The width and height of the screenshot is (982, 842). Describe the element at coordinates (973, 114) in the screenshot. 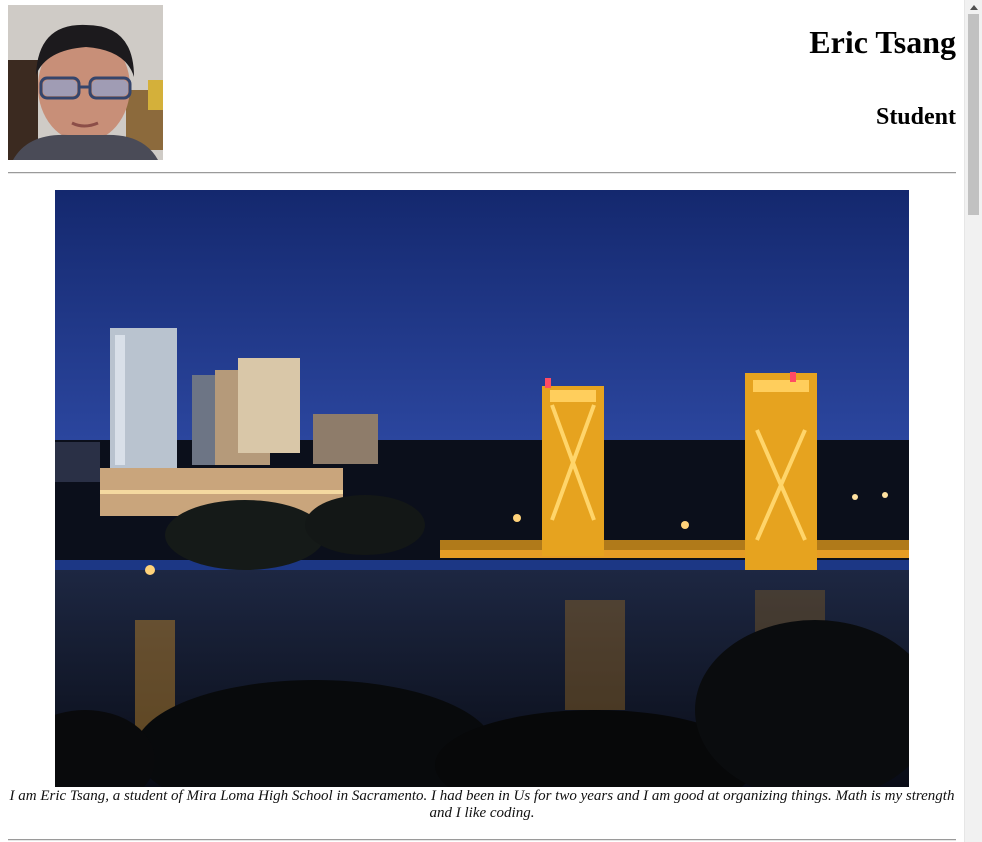

I see `scrollbar-thumb` at that location.